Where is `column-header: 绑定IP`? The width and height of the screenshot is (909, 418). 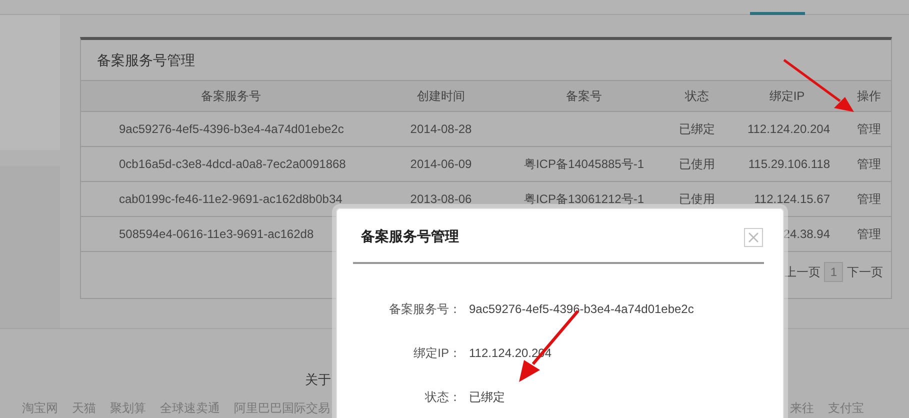
column-header: 绑定IP is located at coordinates (787, 96).